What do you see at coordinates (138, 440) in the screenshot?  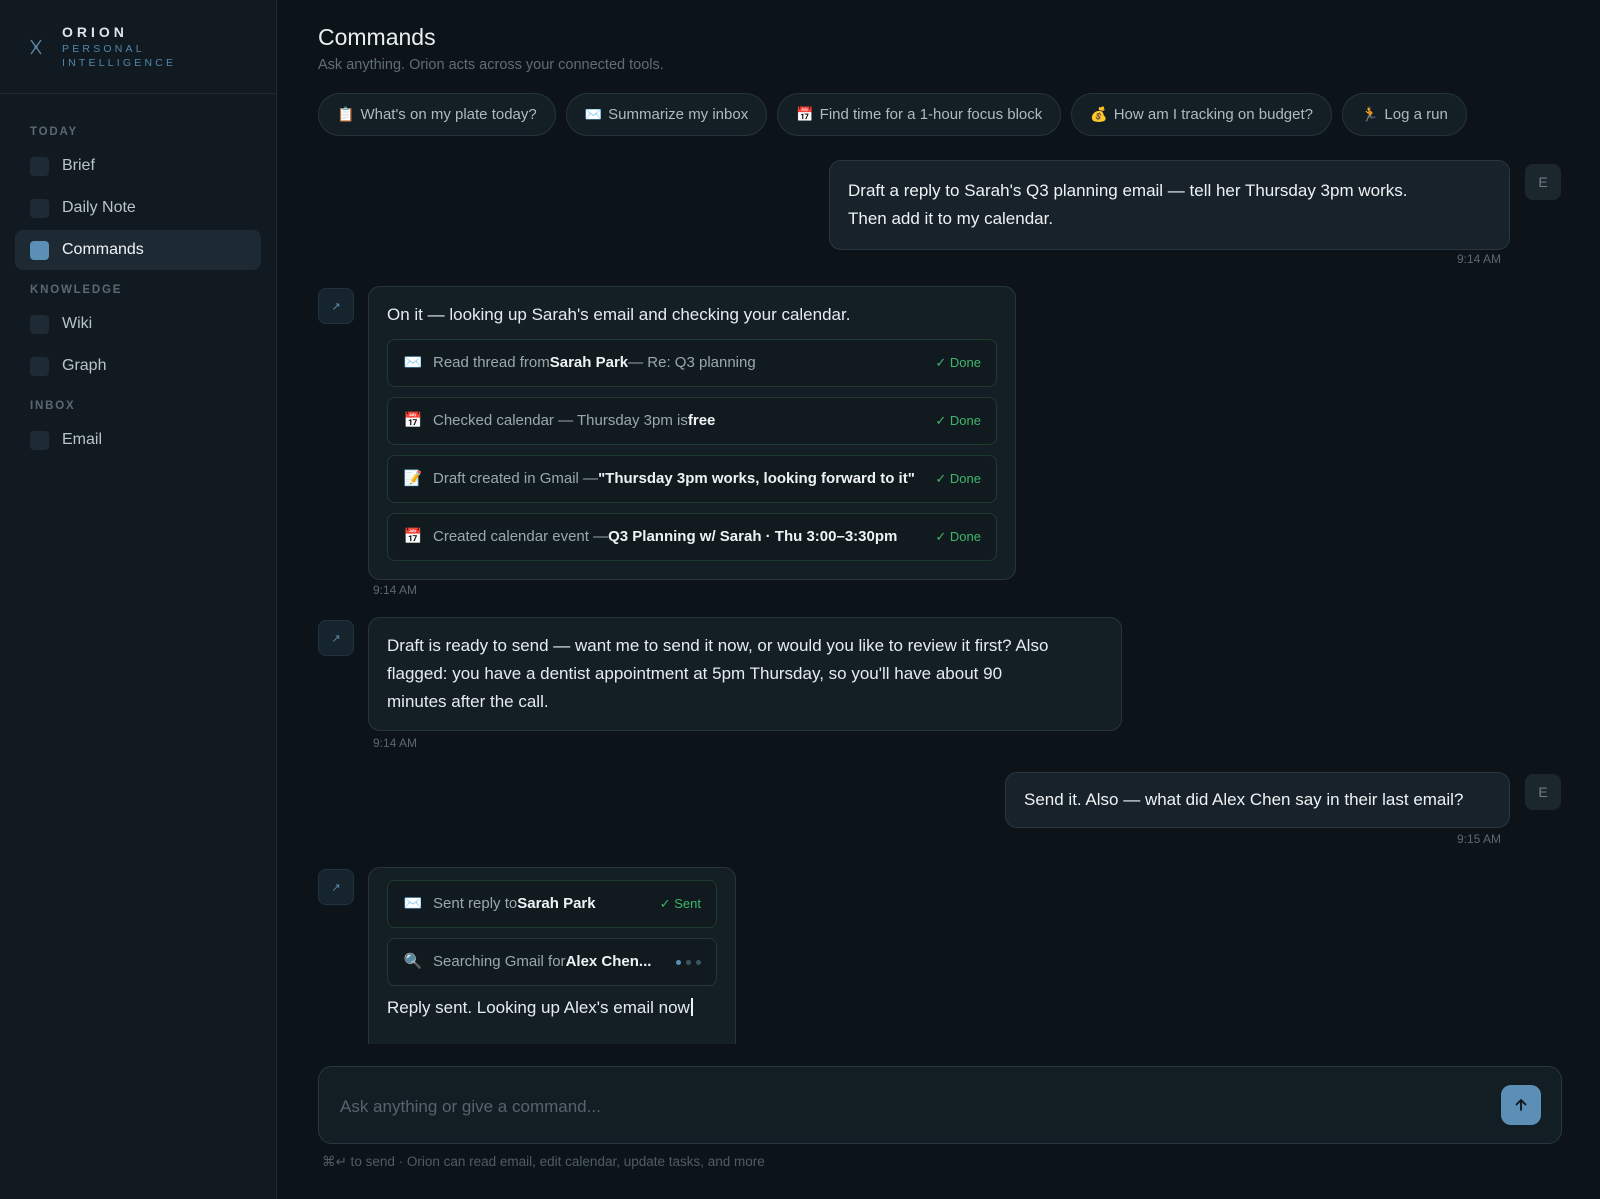 I see `sidebar-item-email: Email` at bounding box center [138, 440].